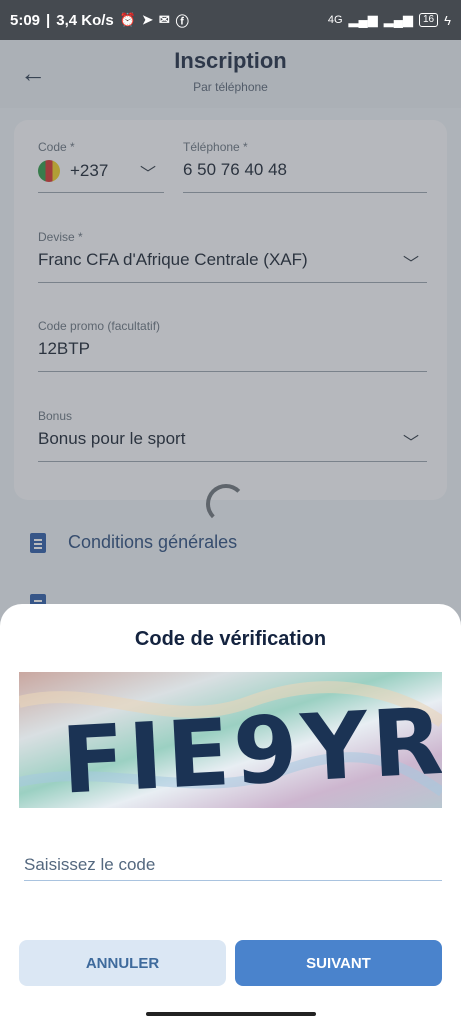 The height and width of the screenshot is (1024, 461). Describe the element at coordinates (335, 20) in the screenshot. I see `network-type: 4G` at that location.